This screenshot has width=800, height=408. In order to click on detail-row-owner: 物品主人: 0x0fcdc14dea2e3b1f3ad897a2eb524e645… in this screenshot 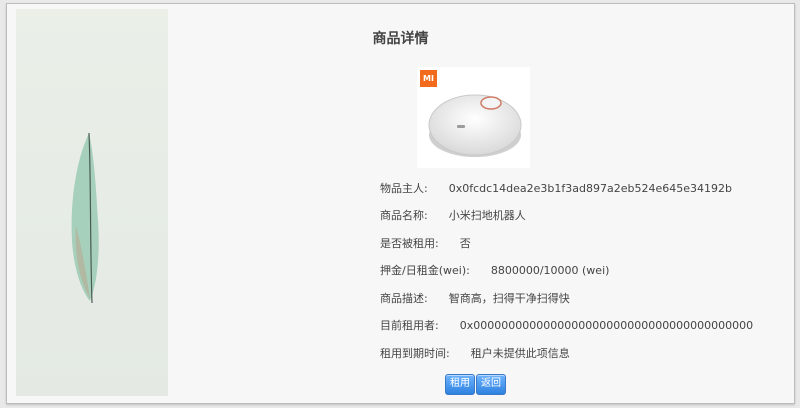, I will do `click(556, 188)`.